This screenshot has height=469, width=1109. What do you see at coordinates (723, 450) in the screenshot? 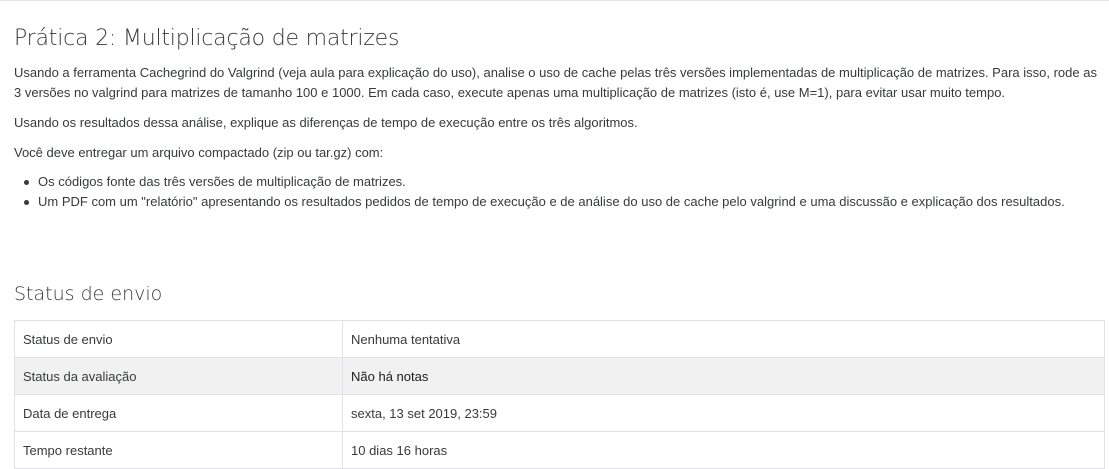
I see `row-value: 10 dias 16 horas` at bounding box center [723, 450].